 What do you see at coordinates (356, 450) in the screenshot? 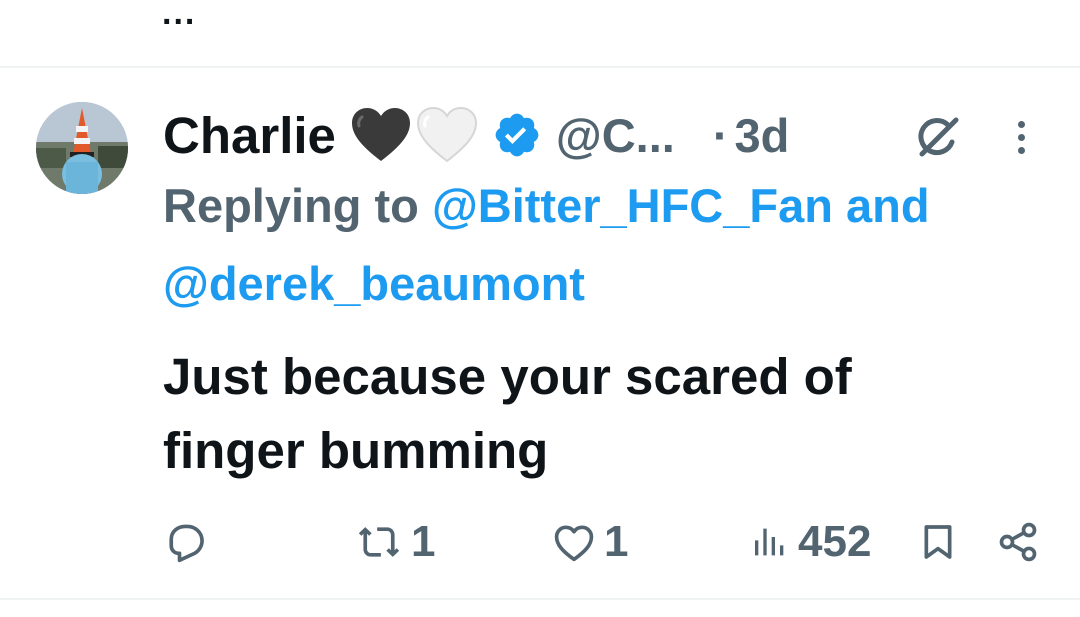
I see `tweet-text-line: finger bumming` at bounding box center [356, 450].